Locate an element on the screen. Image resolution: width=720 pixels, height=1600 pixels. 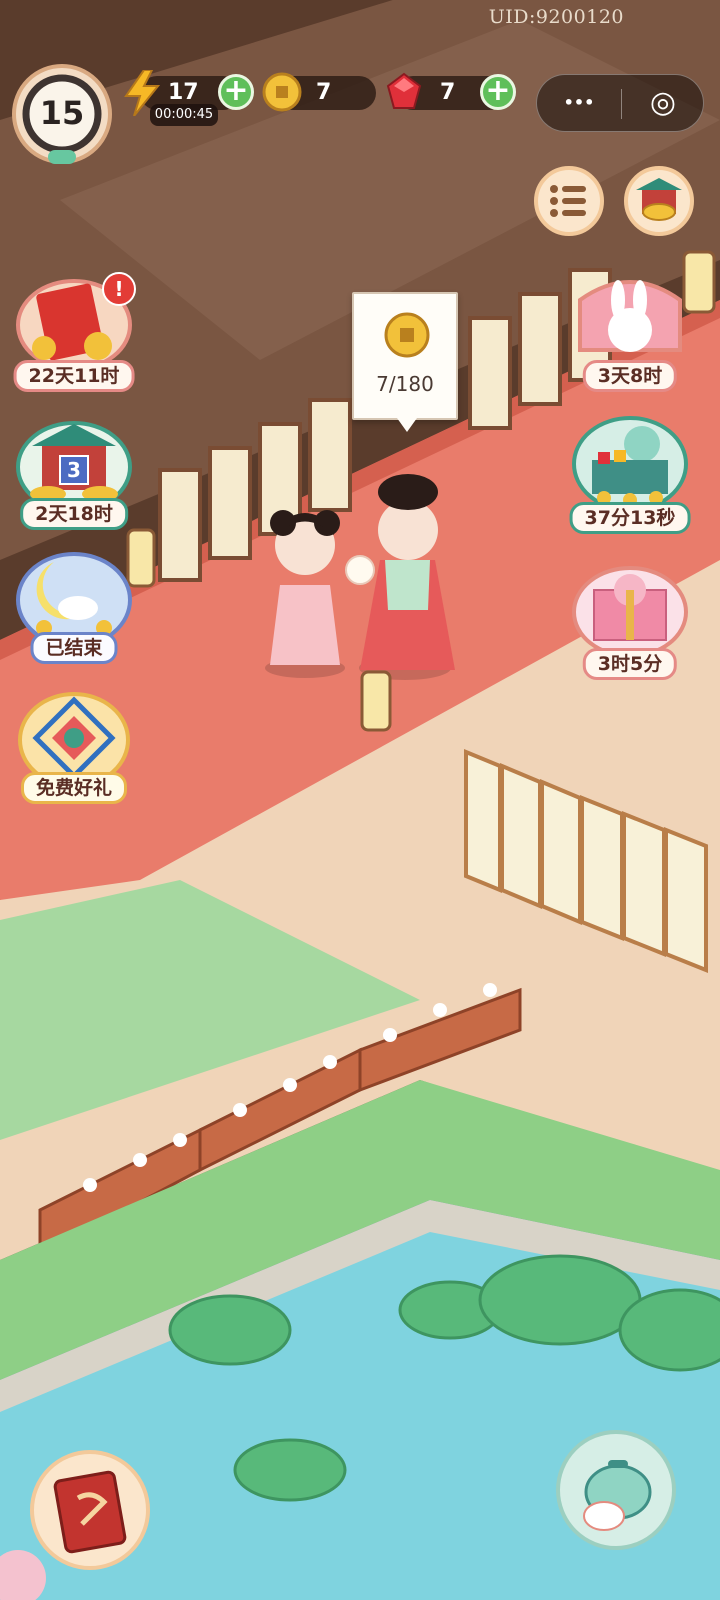
coin-value: 7 is located at coordinates (324, 92).